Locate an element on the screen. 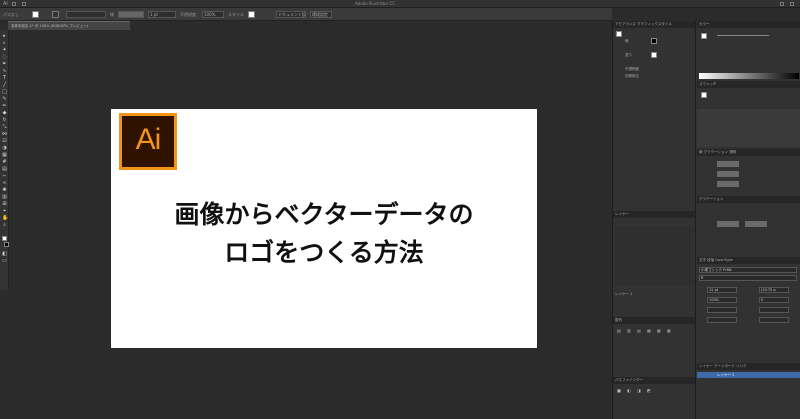 This screenshot has height=419, width=800. fill-swatch is located at coordinates (35, 14).